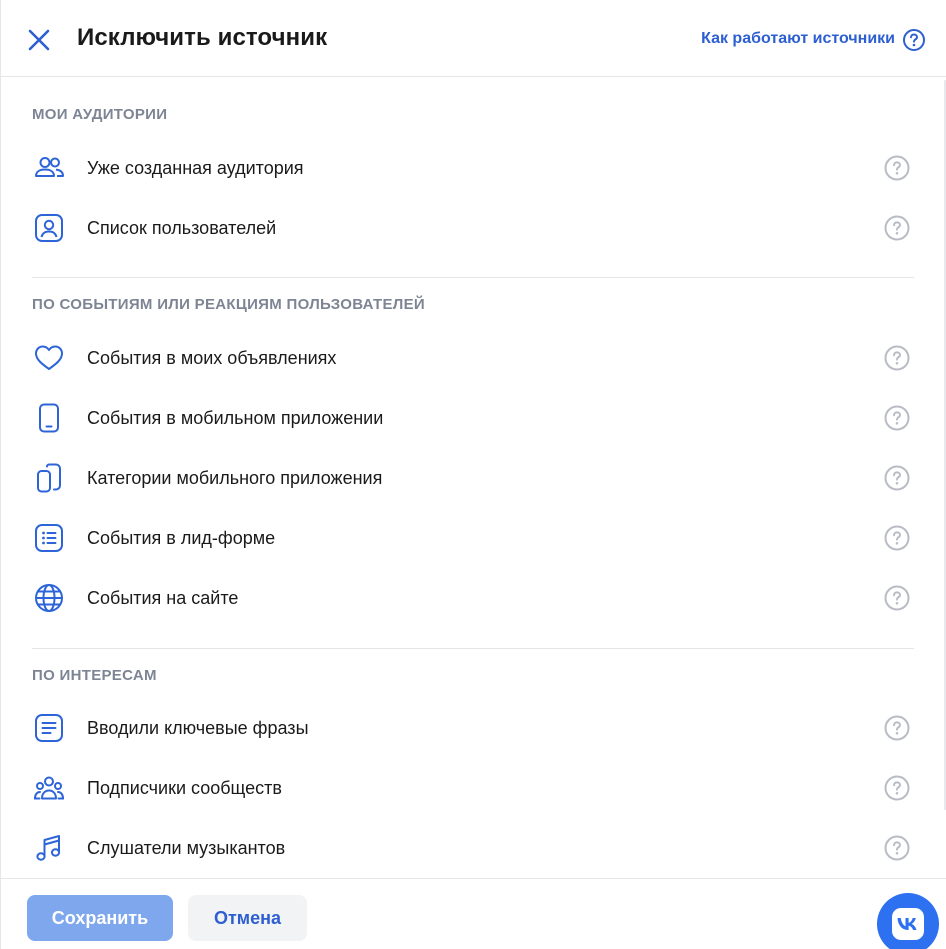 The image size is (946, 949). What do you see at coordinates (163, 598) in the screenshot?
I see `list-item-label: События на сайте` at bounding box center [163, 598].